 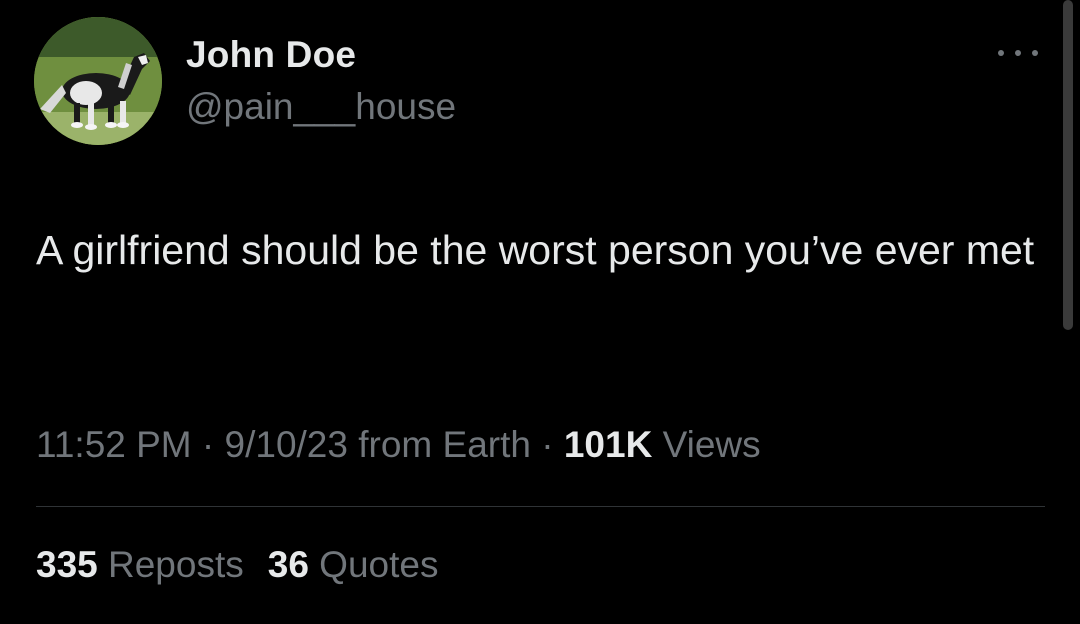 What do you see at coordinates (1068, 165) in the screenshot?
I see `scrollbar` at bounding box center [1068, 165].